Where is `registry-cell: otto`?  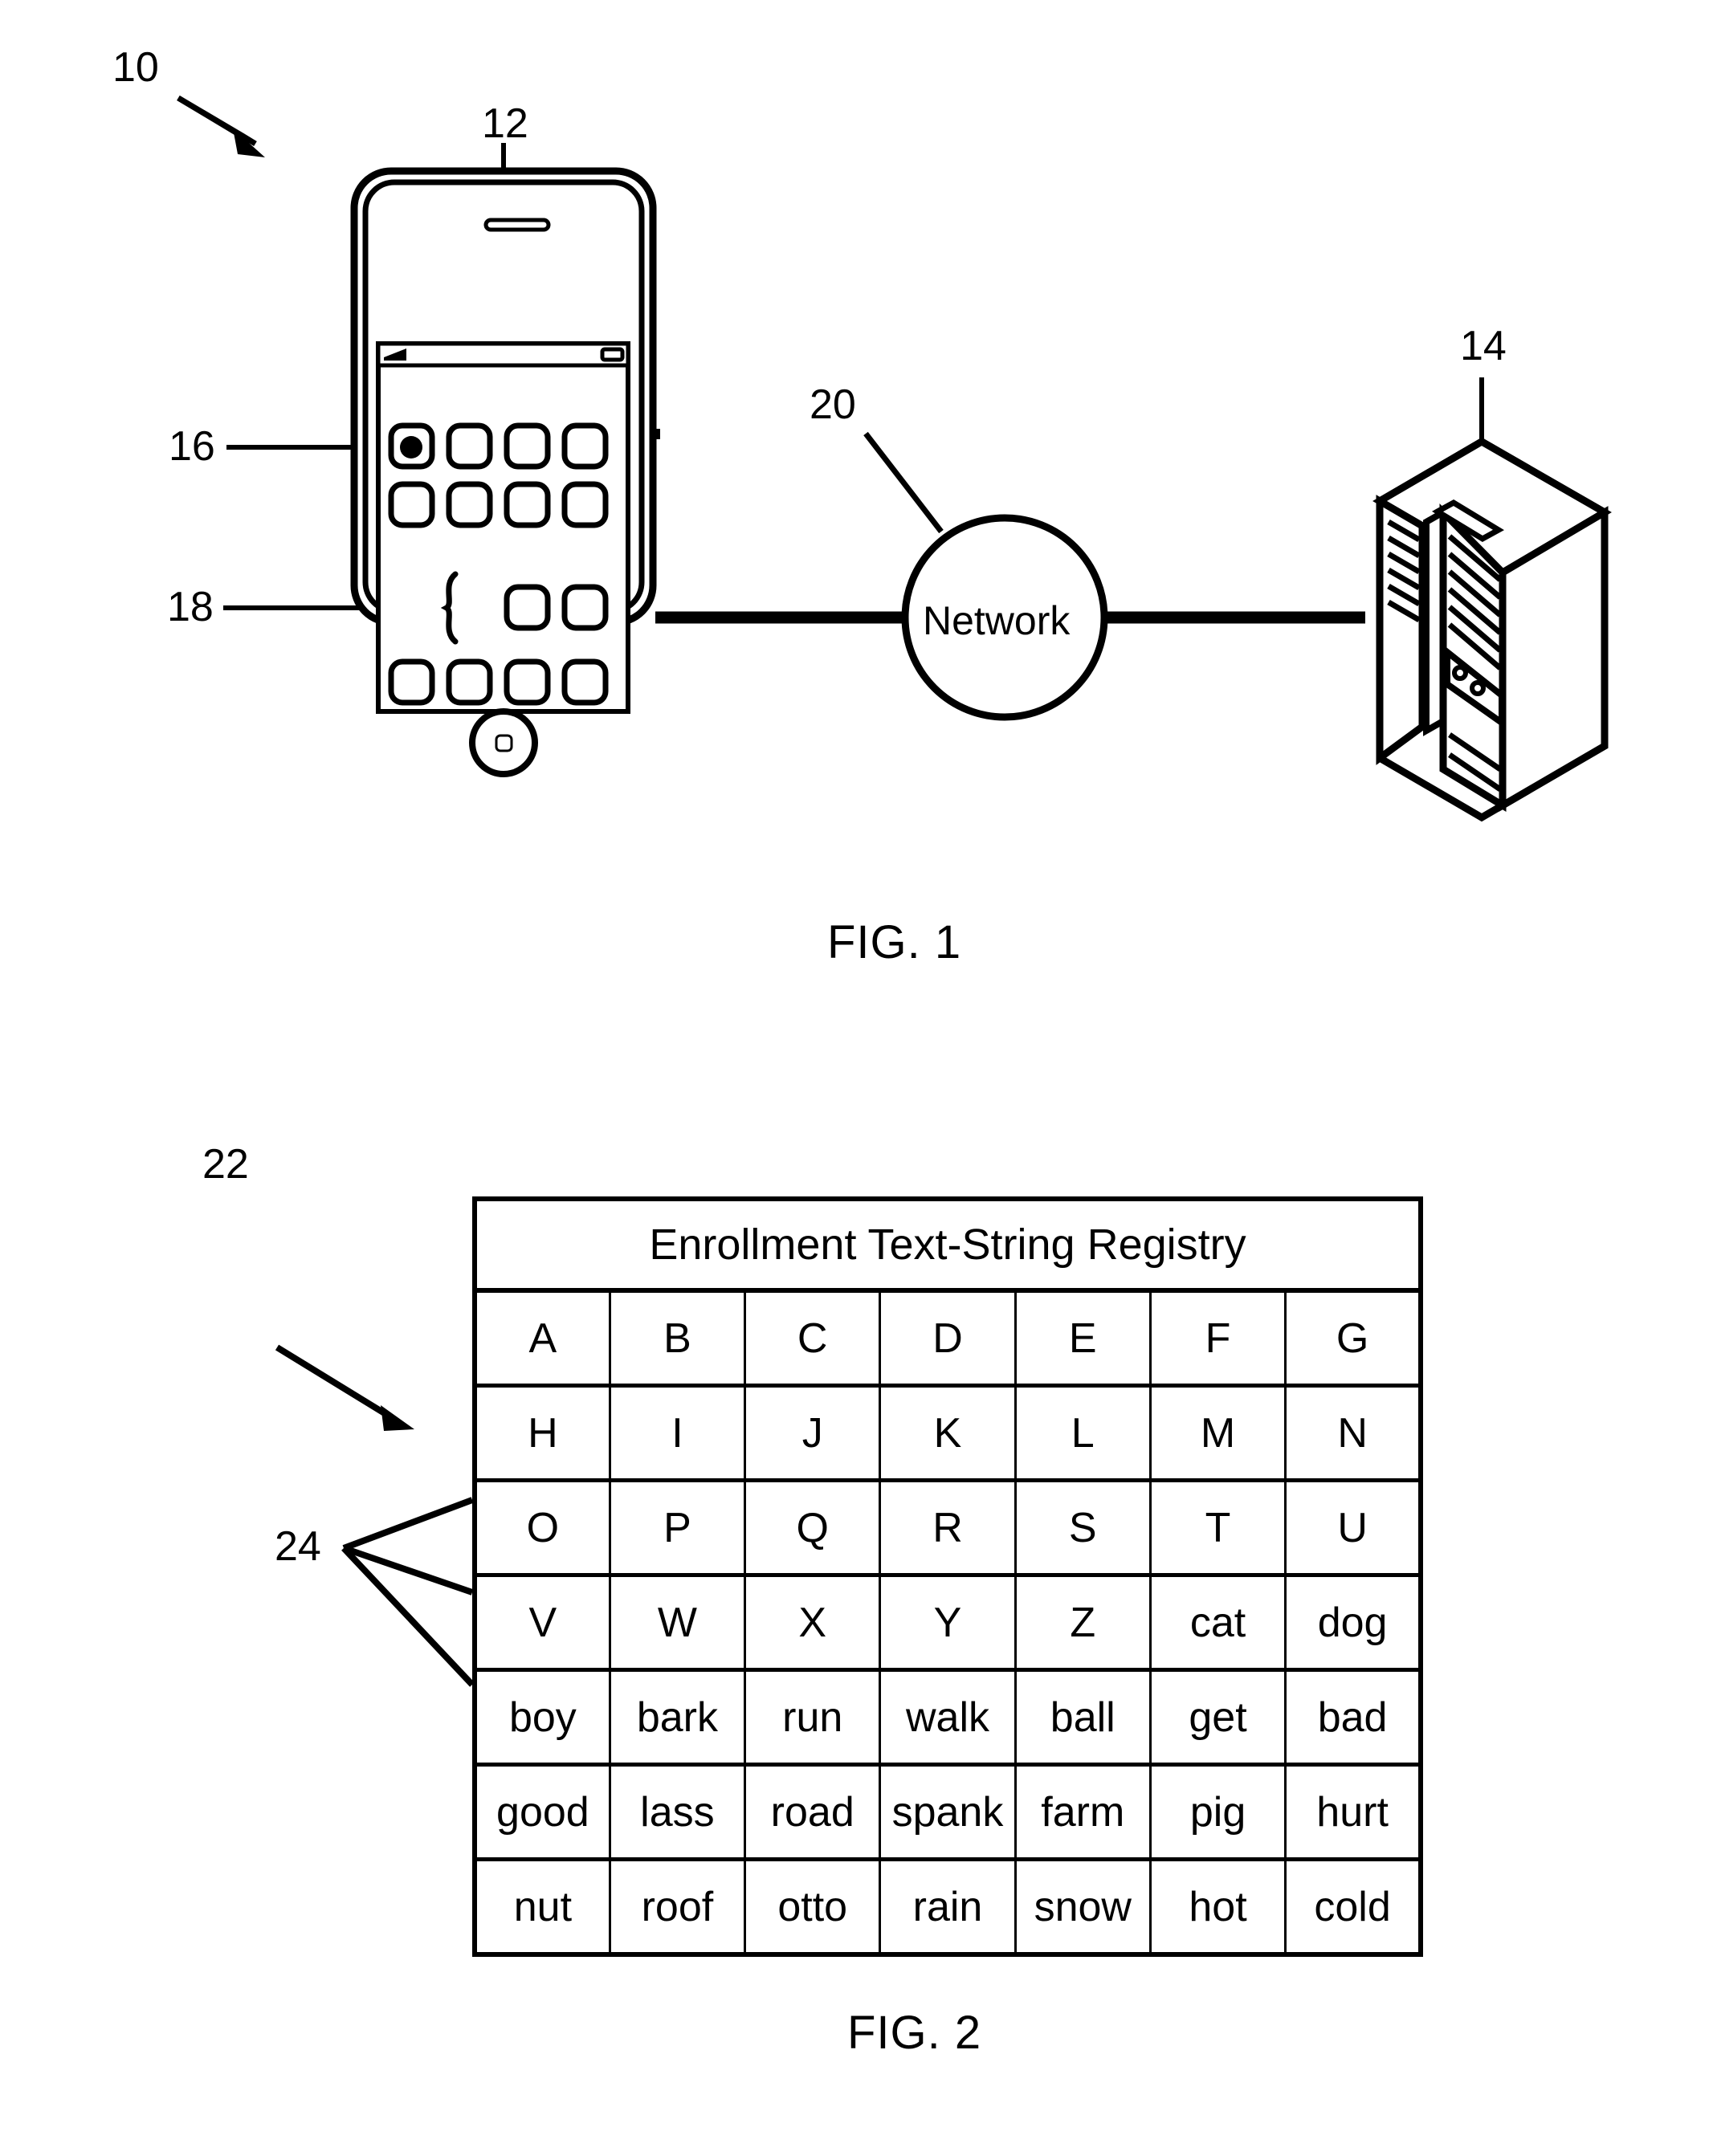
registry-cell: otto is located at coordinates (813, 1907).